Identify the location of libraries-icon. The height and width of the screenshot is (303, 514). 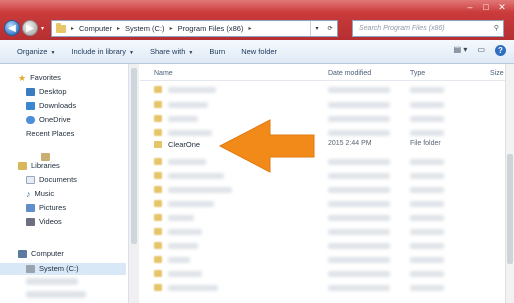
(22, 166).